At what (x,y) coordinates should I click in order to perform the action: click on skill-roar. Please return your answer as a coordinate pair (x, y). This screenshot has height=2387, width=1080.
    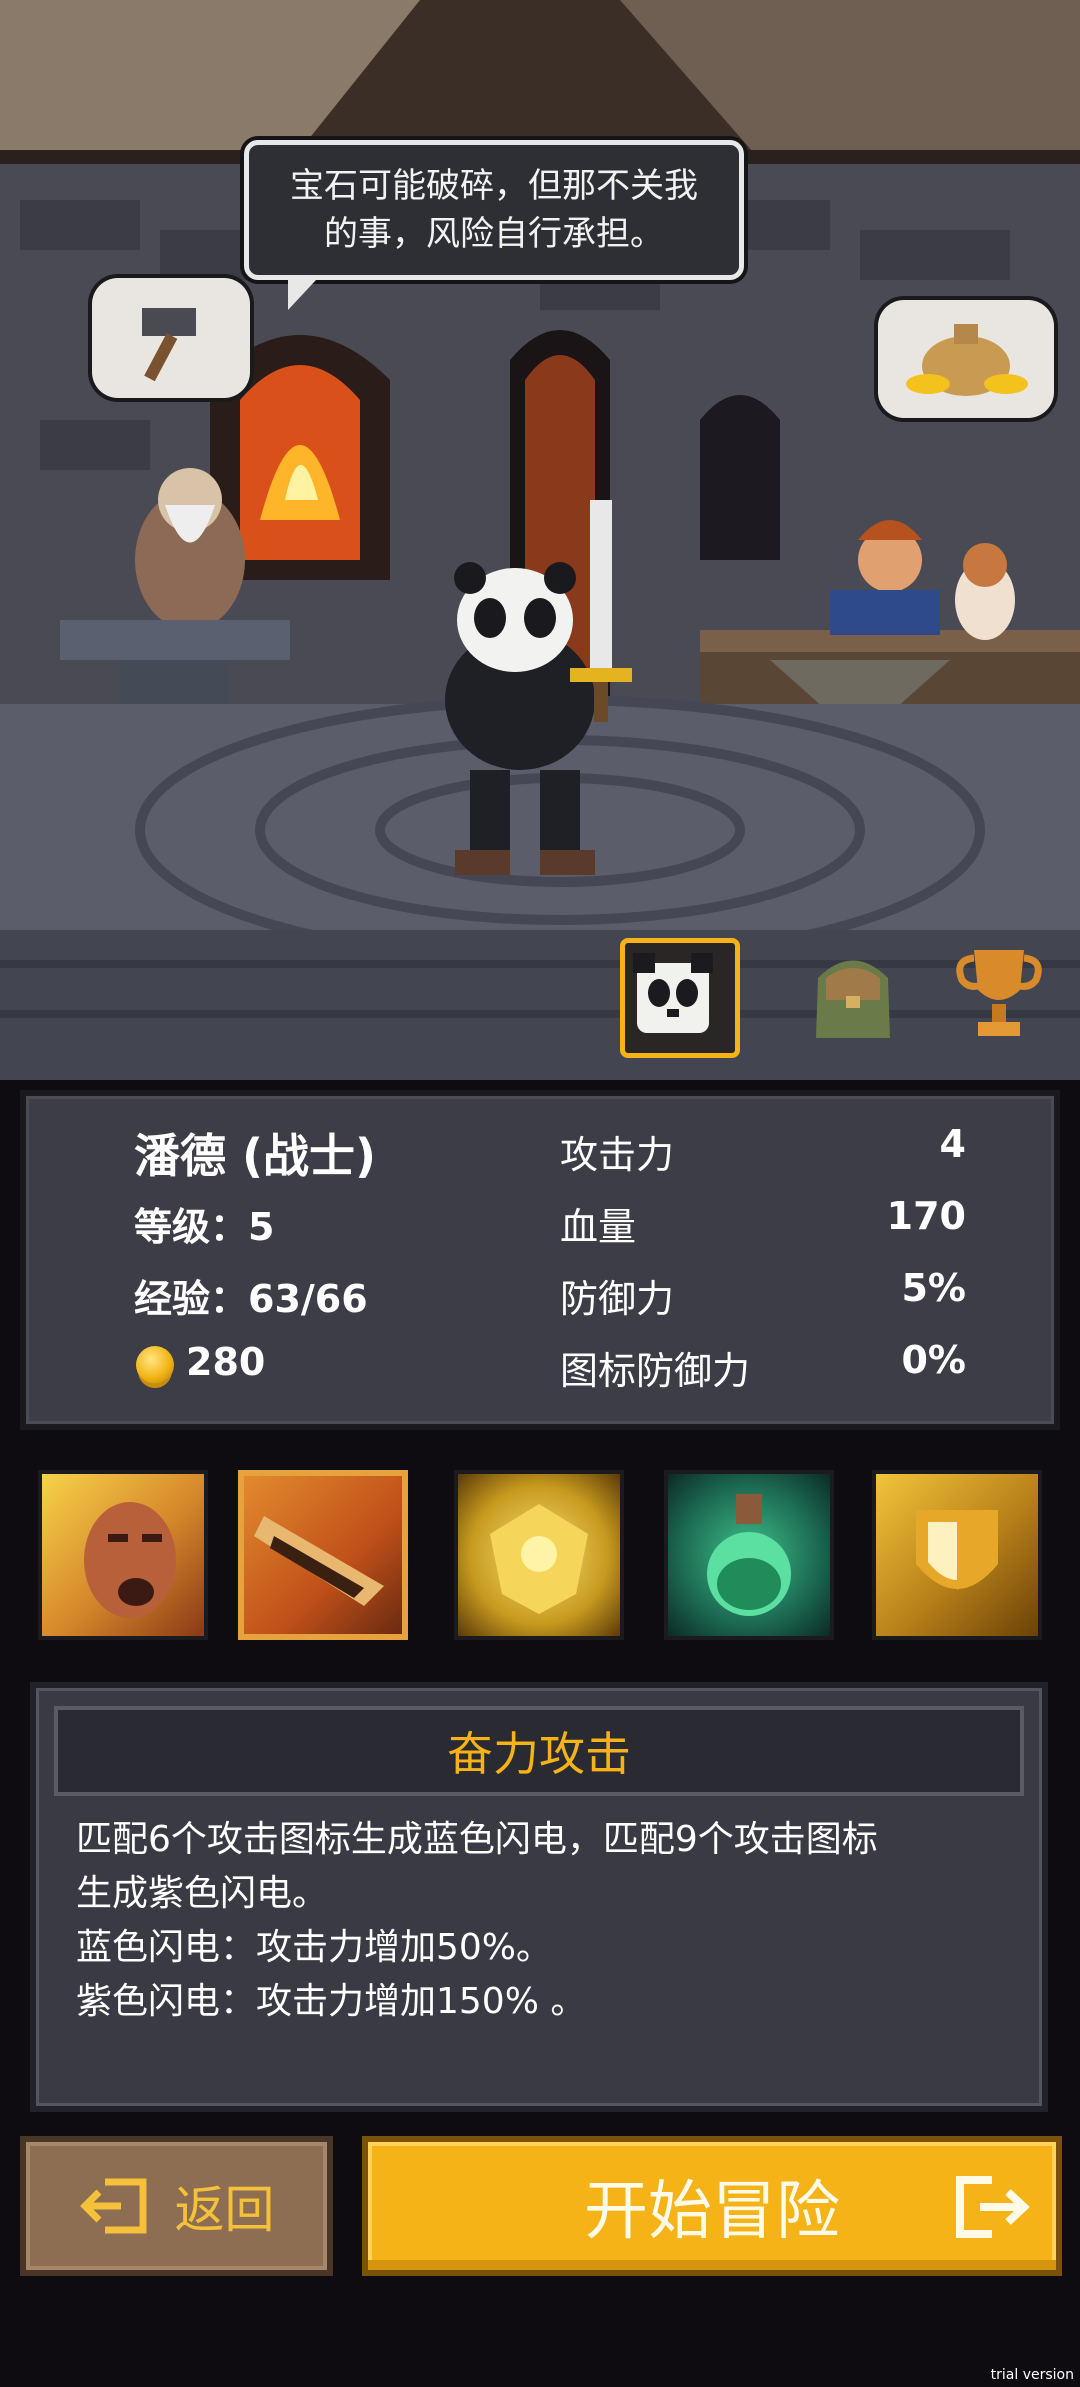
    Looking at the image, I should click on (123, 1555).